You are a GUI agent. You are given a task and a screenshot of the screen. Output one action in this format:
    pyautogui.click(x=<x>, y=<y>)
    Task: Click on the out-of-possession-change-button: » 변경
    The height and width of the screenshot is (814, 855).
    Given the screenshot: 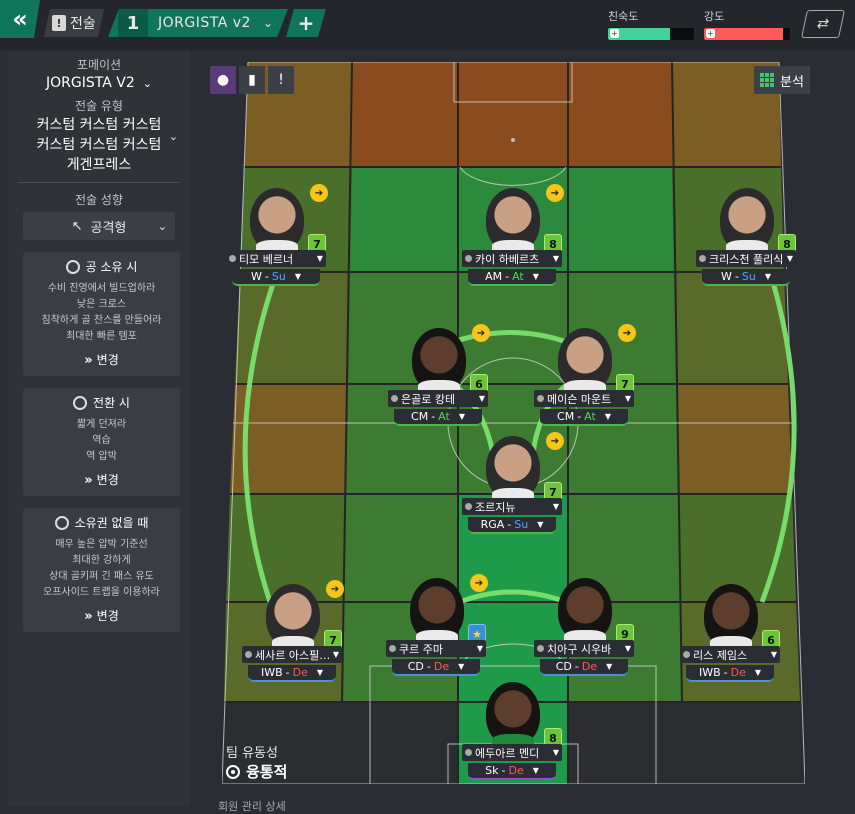 What is the action you would take?
    pyautogui.click(x=101, y=615)
    